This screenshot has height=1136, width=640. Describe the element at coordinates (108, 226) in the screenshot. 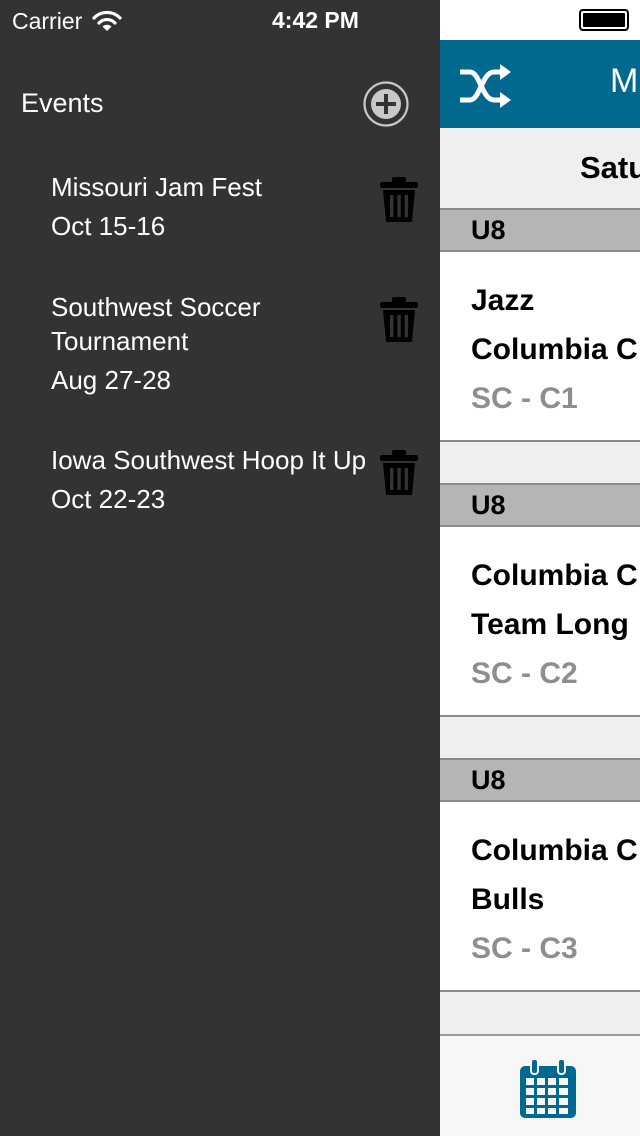

I see `event-dates: Oct 15-16` at that location.